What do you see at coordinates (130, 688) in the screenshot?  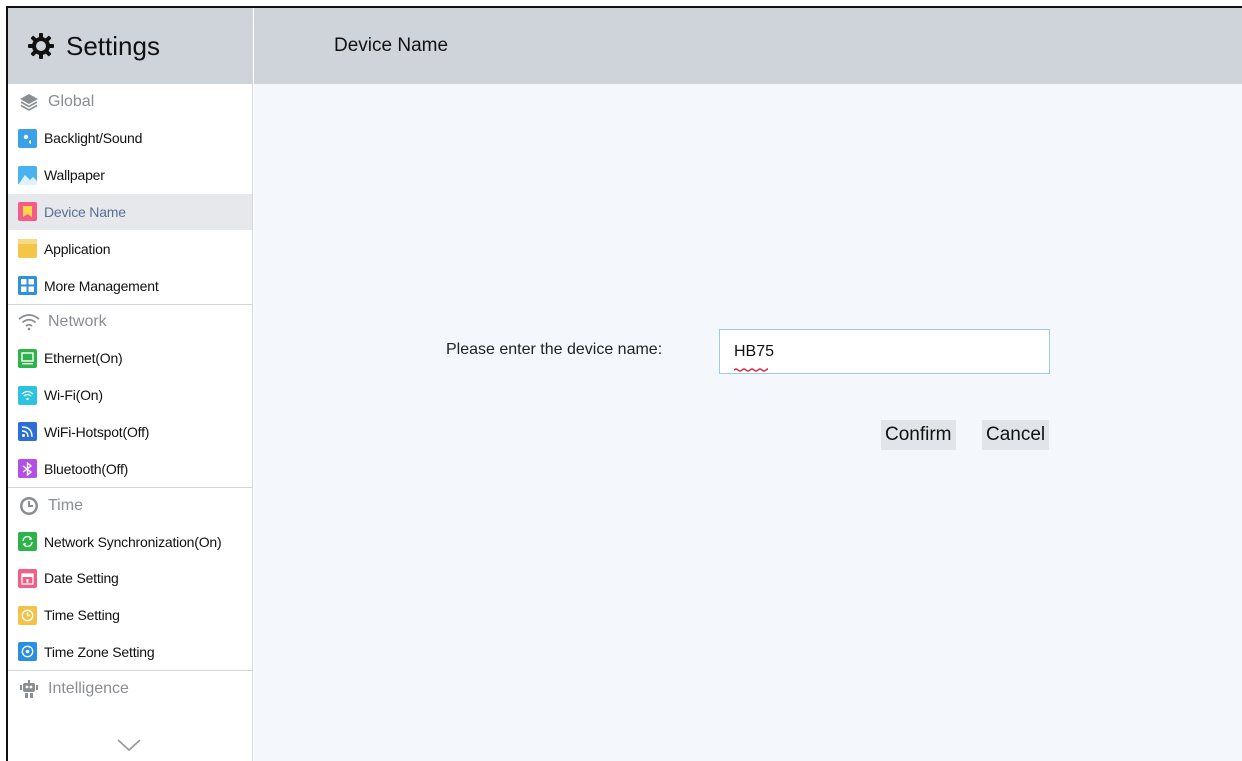 I see `section-intelligence: Intelligence` at bounding box center [130, 688].